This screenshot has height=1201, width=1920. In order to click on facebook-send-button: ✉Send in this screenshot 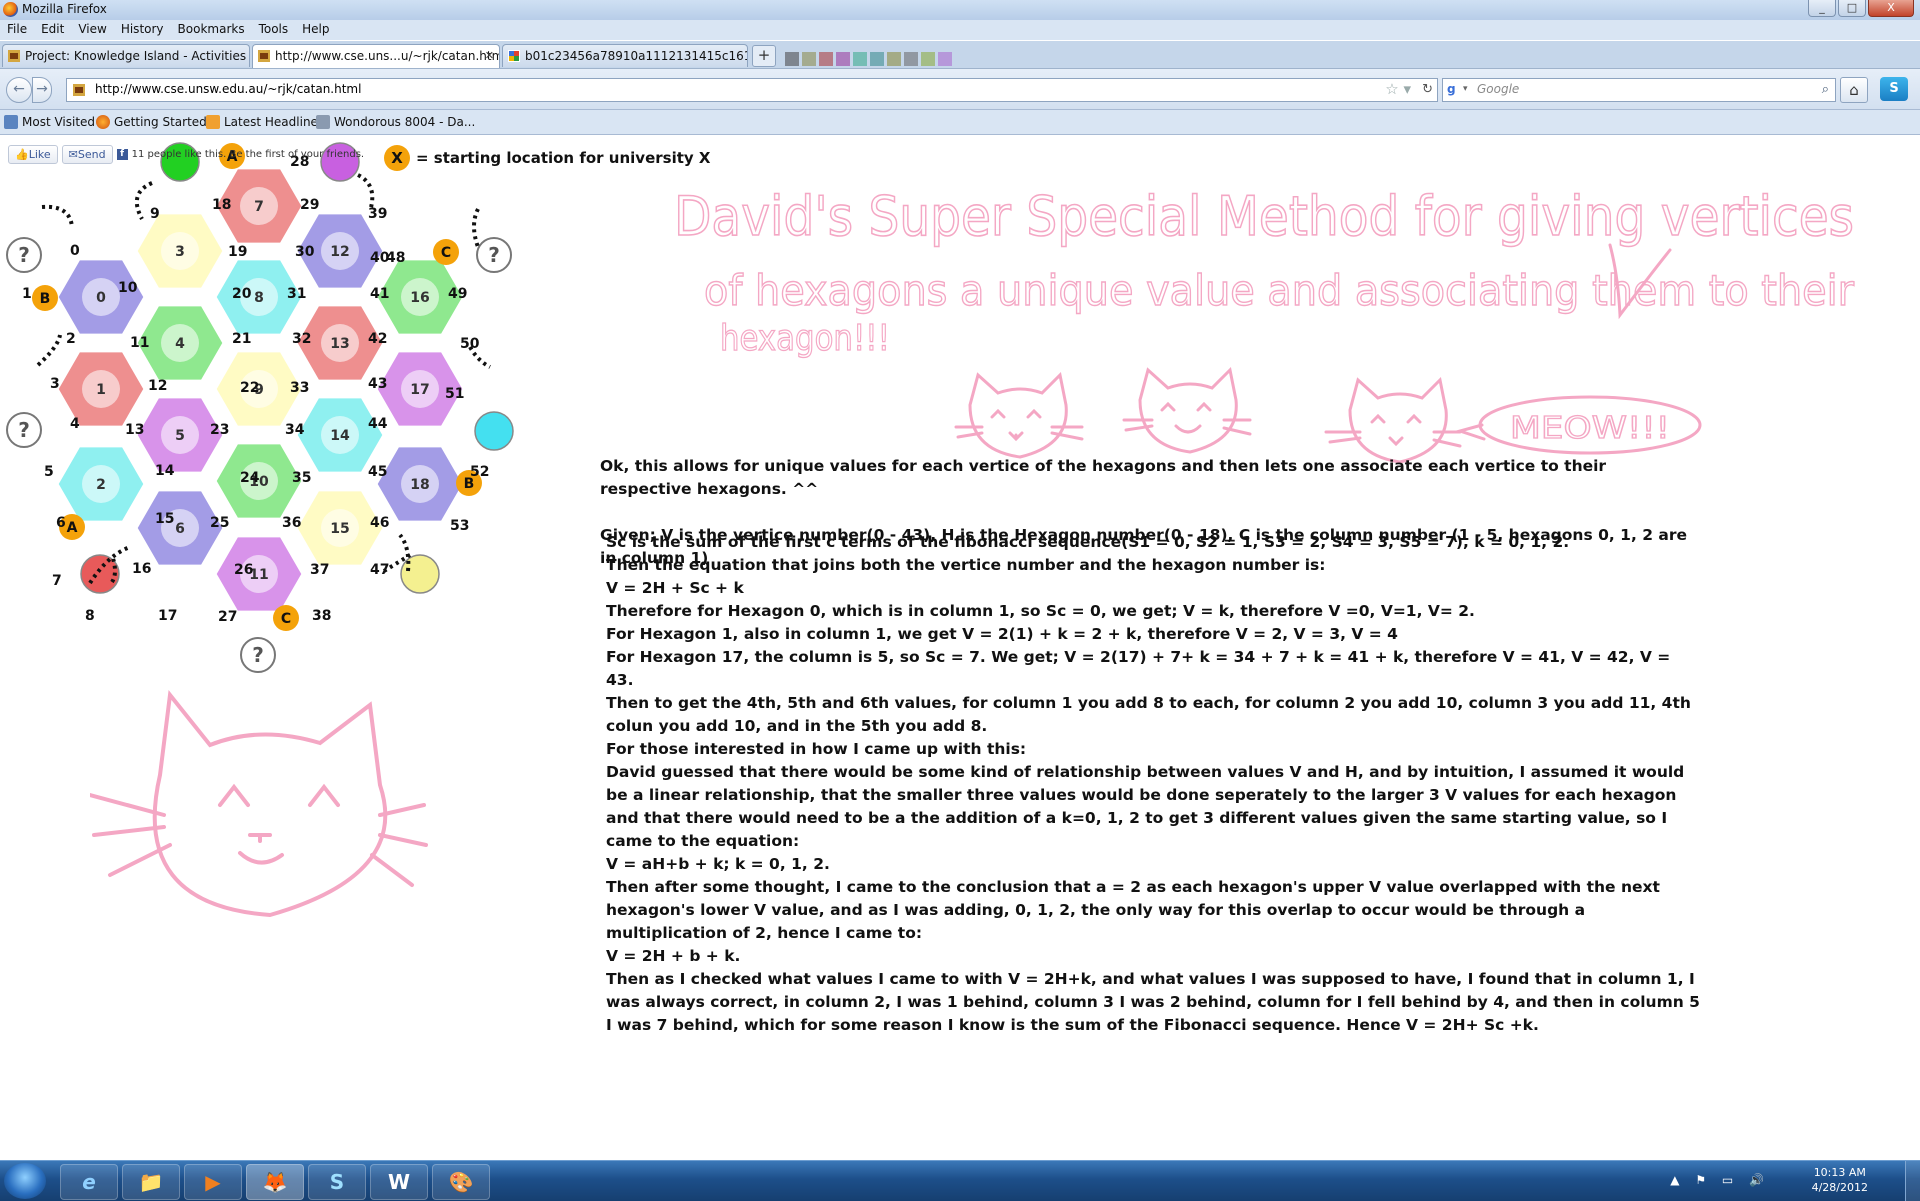, I will do `click(87, 154)`.